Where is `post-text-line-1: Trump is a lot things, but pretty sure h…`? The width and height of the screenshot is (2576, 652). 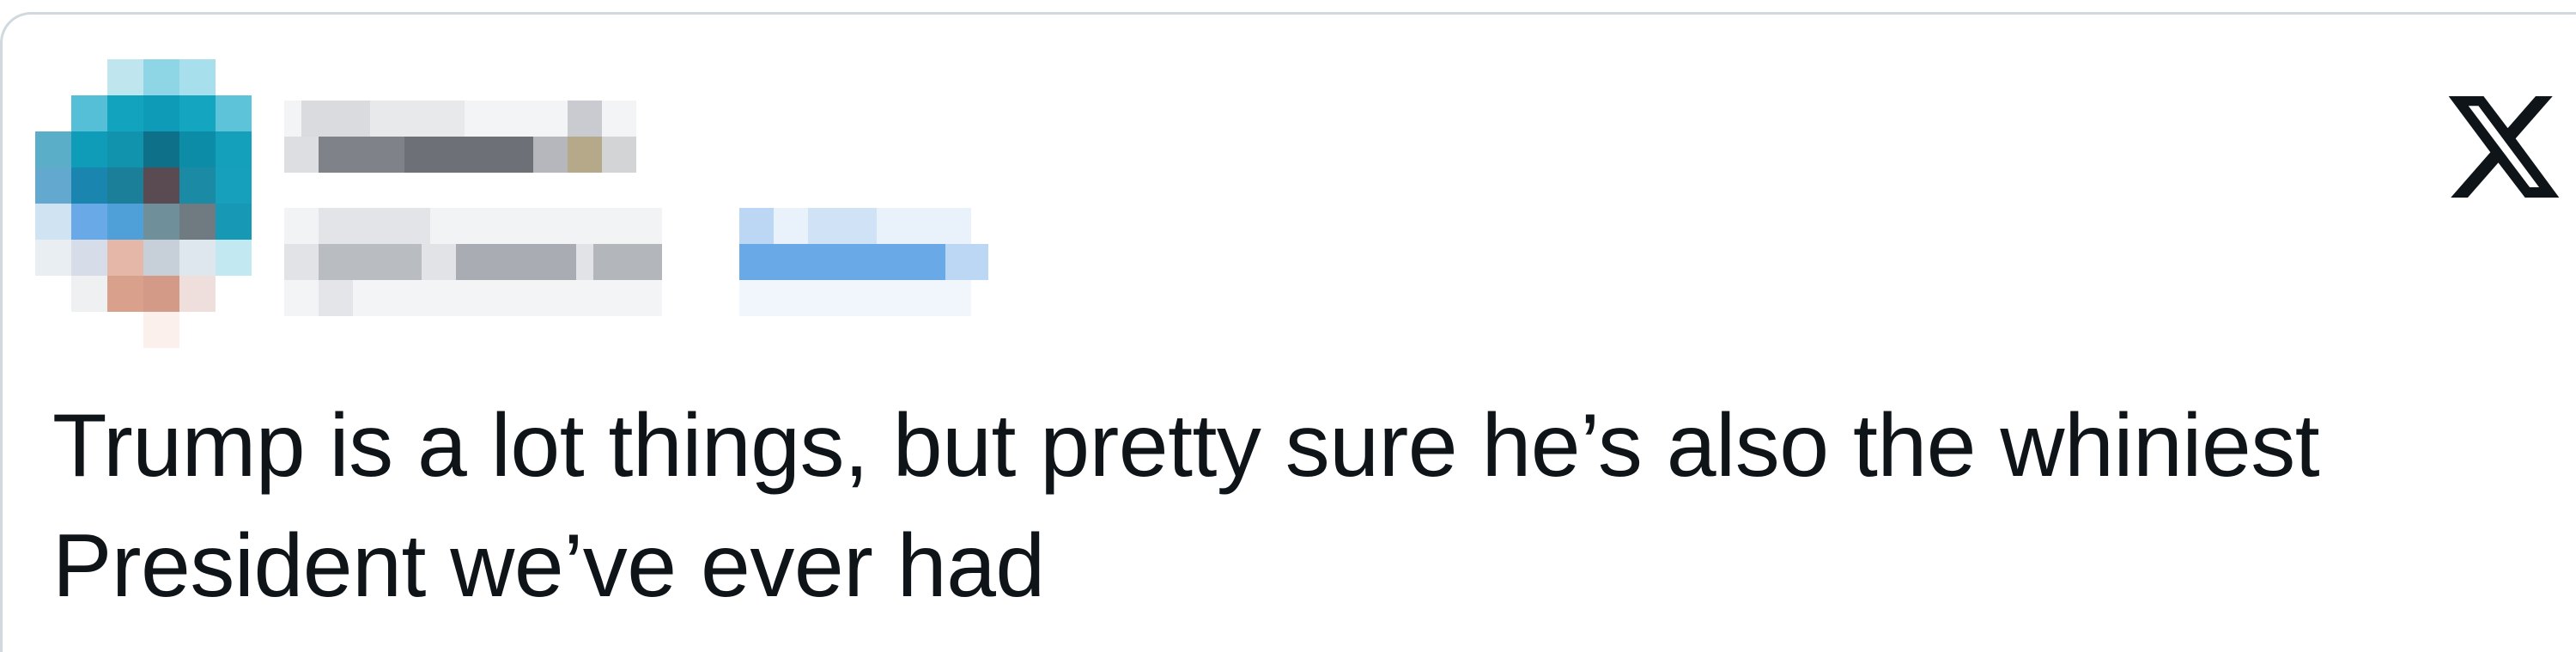
post-text-line-1: Trump is a lot things, but pretty sure h… is located at coordinates (1186, 446).